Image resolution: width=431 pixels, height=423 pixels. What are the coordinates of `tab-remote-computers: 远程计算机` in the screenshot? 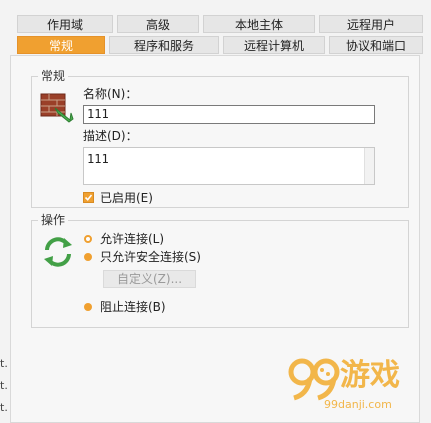 It's located at (274, 45).